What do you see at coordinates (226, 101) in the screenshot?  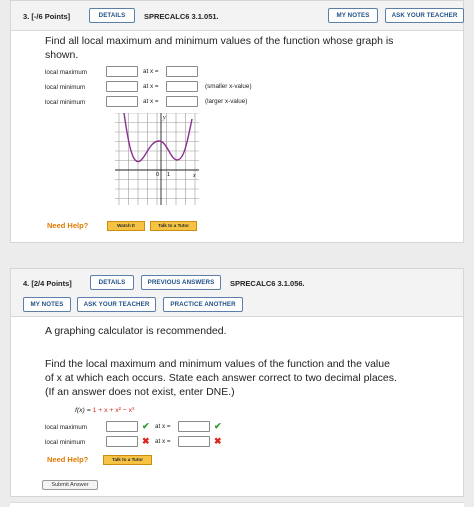 I see `larger-x-note: (larger x-value)` at bounding box center [226, 101].